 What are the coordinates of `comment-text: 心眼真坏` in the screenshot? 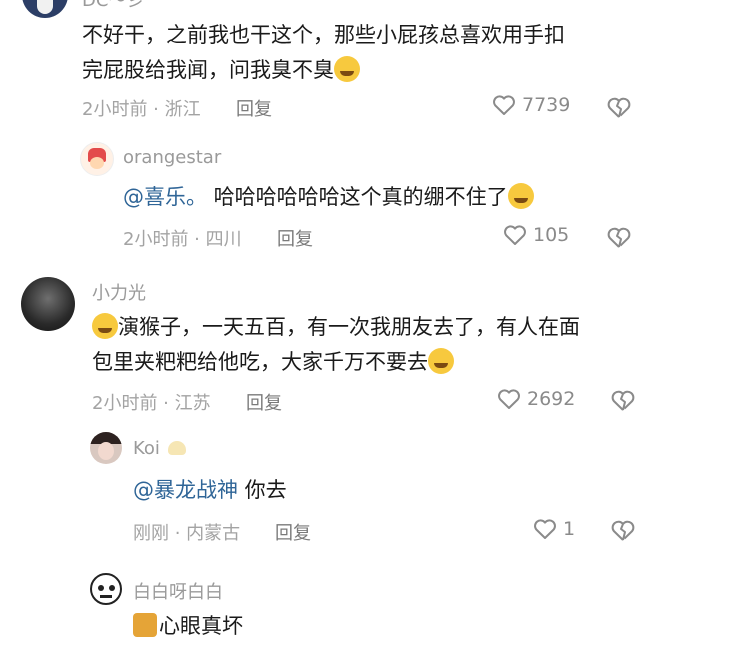 It's located at (393, 626).